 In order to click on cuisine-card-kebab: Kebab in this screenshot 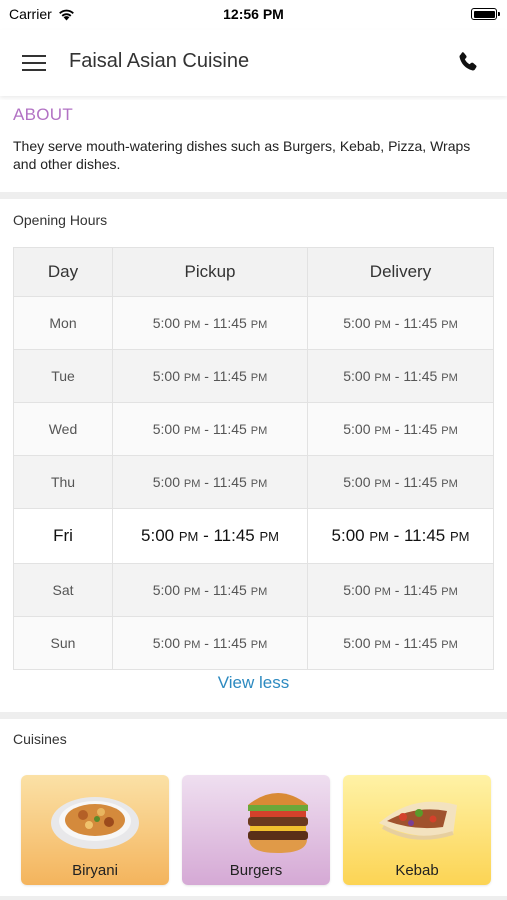, I will do `click(417, 830)`.